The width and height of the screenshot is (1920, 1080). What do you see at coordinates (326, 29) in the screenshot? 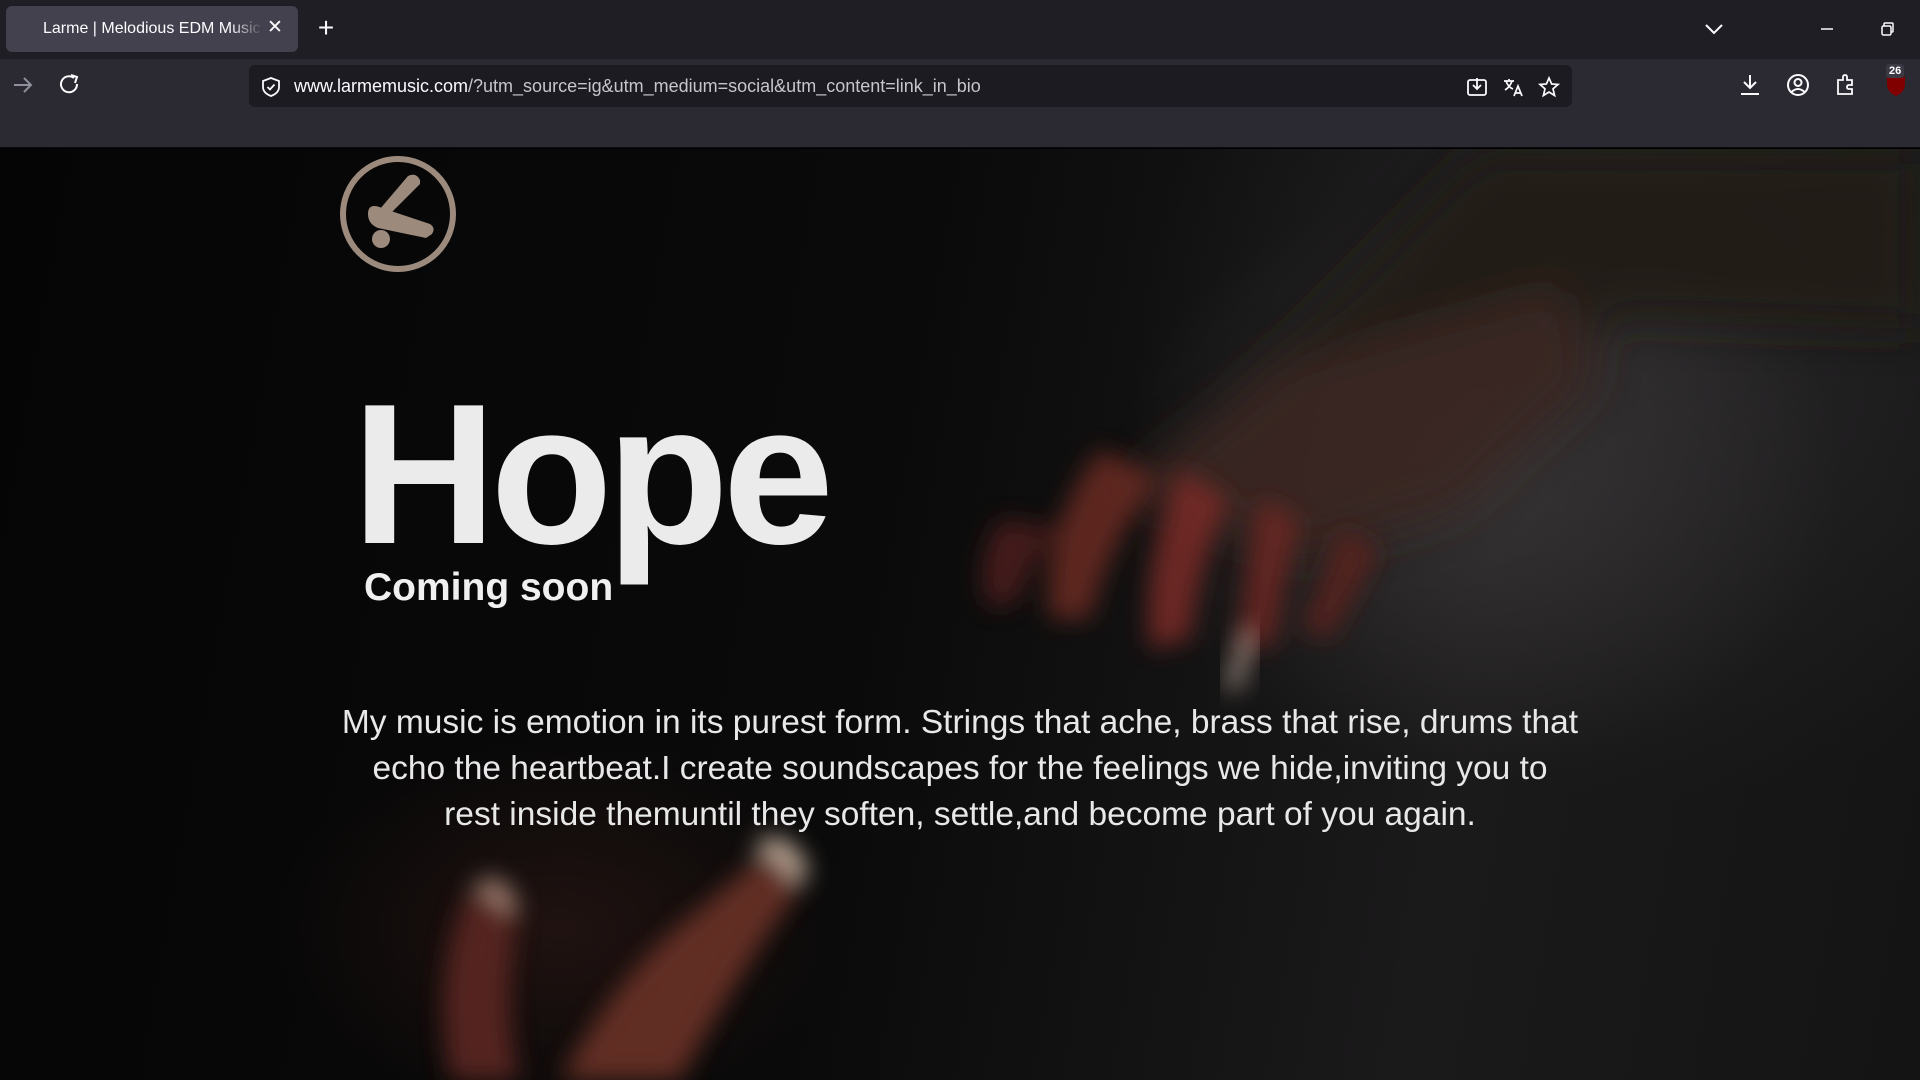
I see `new-tab-button: +` at bounding box center [326, 29].